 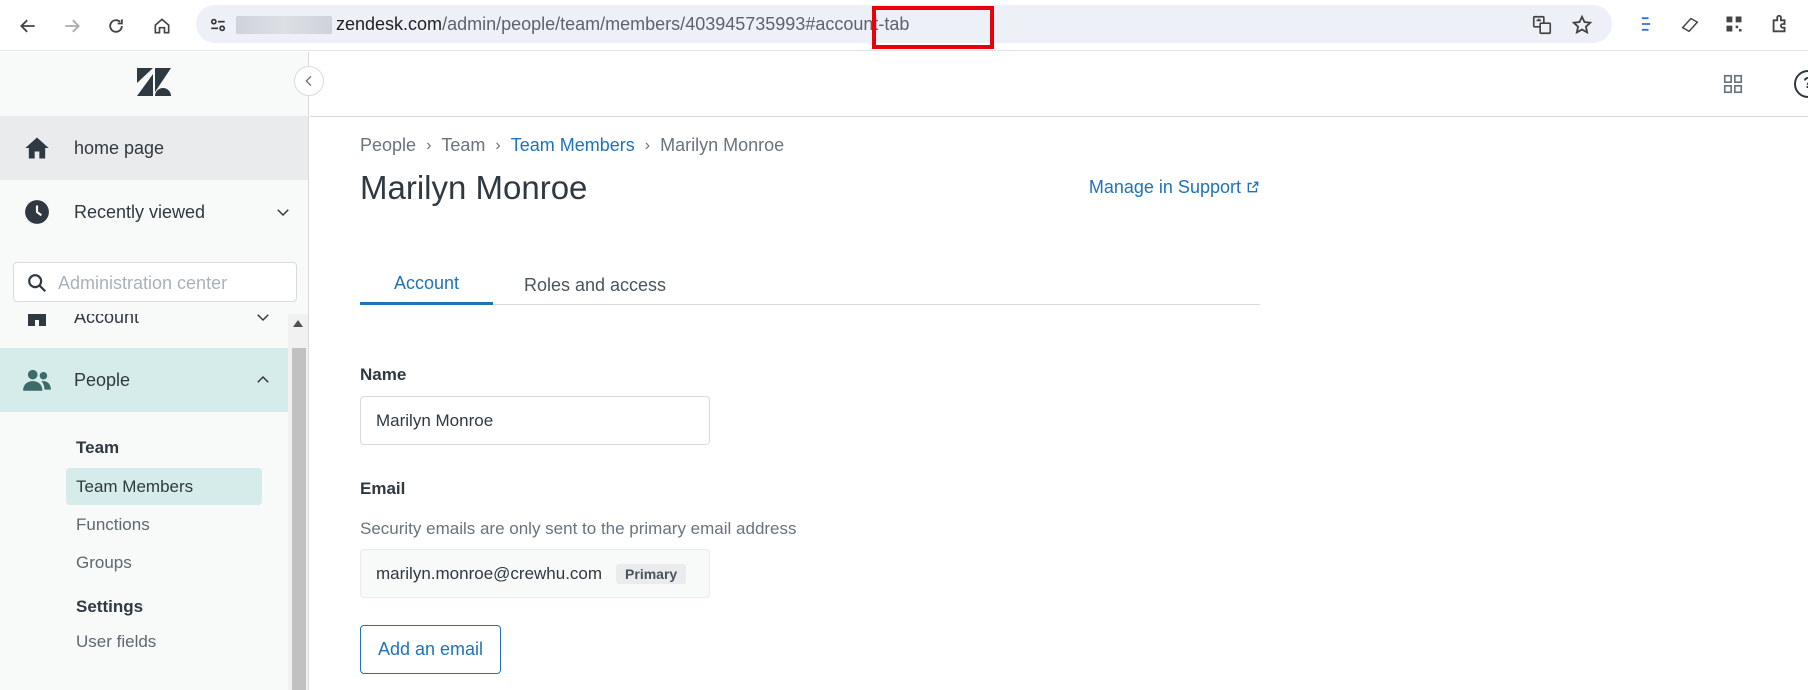 What do you see at coordinates (933, 27) in the screenshot?
I see `url-id-highlight` at bounding box center [933, 27].